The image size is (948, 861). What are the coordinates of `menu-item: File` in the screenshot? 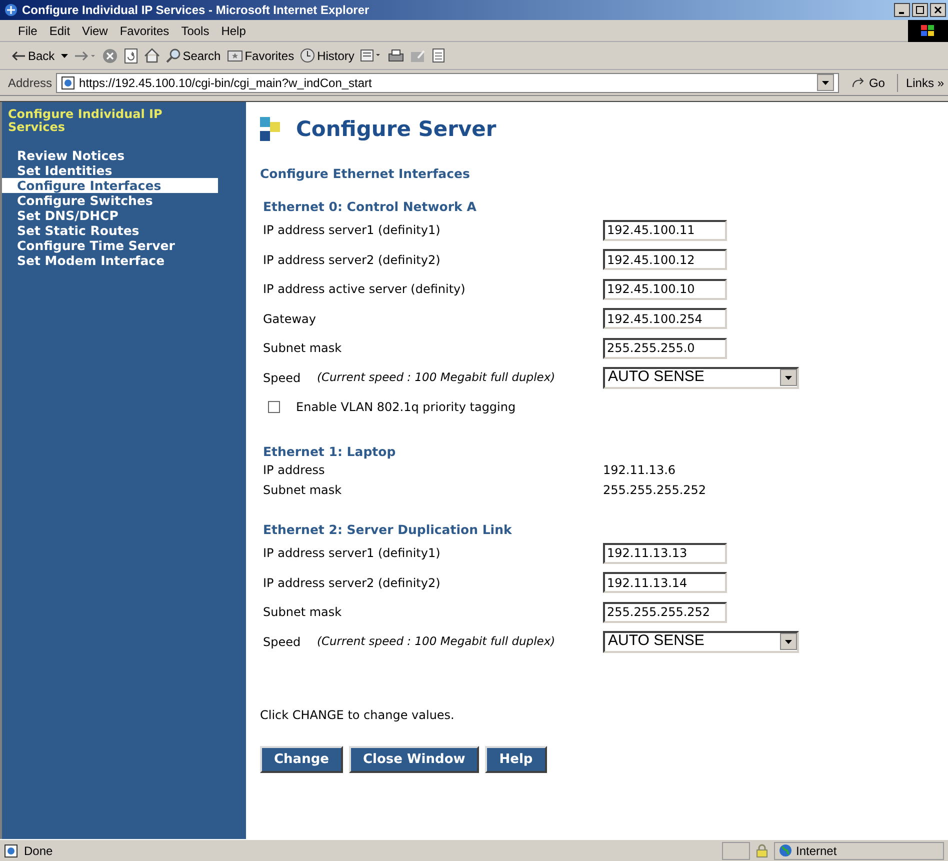 It's located at (28, 31).